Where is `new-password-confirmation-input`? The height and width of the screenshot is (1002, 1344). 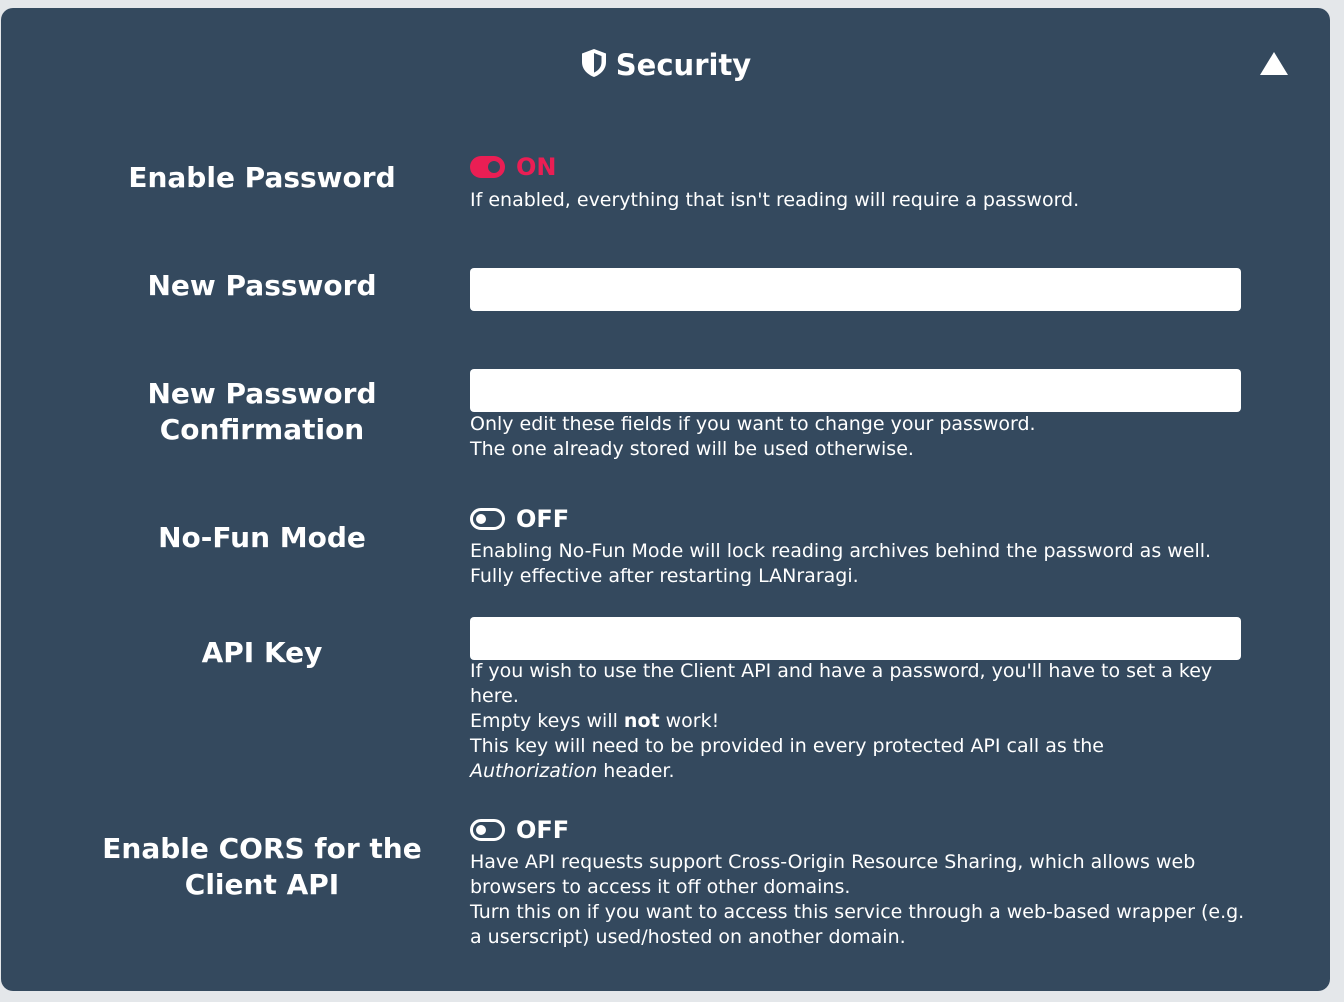 new-password-confirmation-input is located at coordinates (855, 390).